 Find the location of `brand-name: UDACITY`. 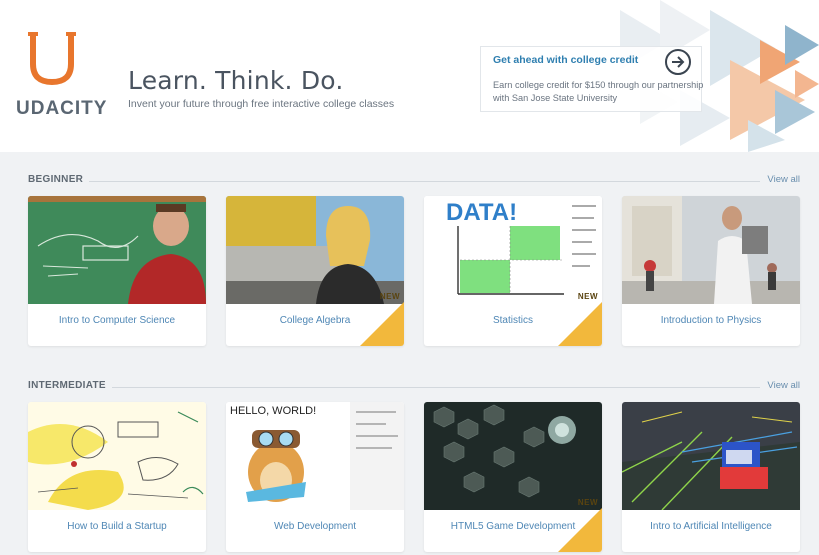

brand-name: UDACITY is located at coordinates (62, 108).